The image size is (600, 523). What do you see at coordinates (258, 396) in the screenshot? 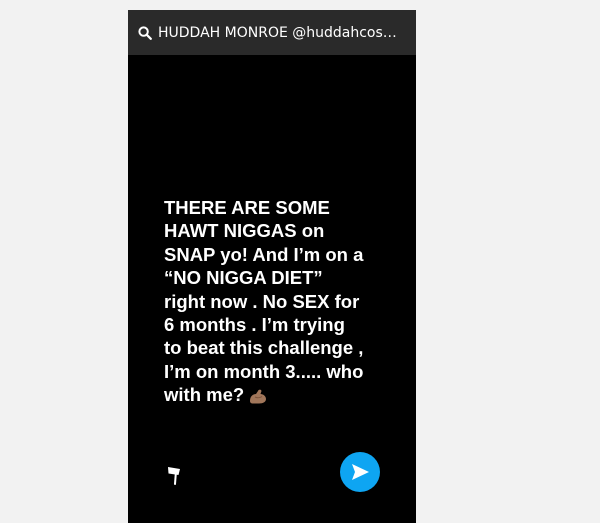
I see `flexed-biceps-emoji` at bounding box center [258, 396].